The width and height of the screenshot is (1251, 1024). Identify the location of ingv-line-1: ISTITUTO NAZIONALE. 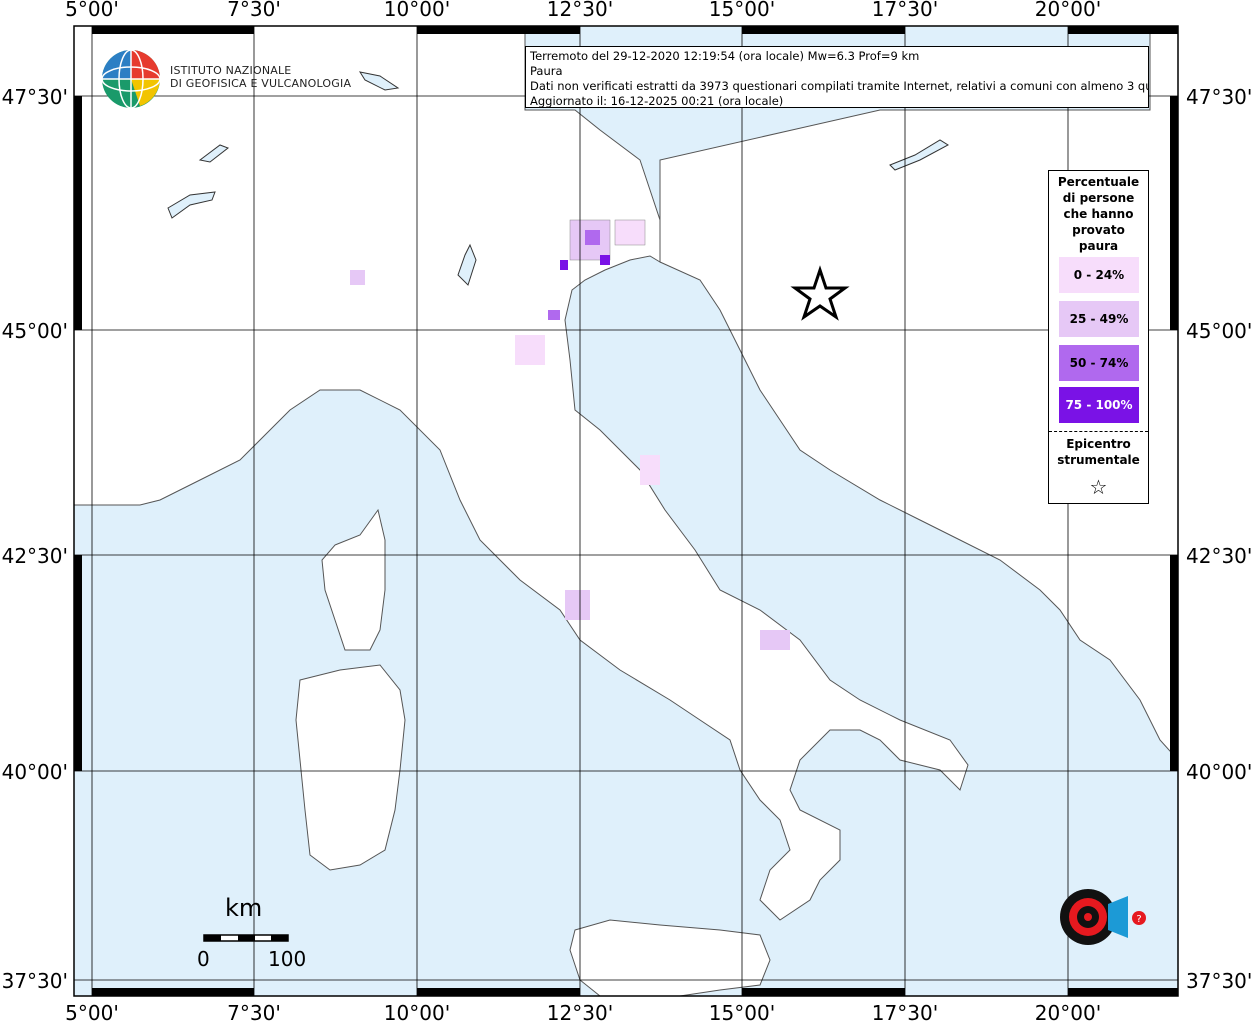
(231, 70).